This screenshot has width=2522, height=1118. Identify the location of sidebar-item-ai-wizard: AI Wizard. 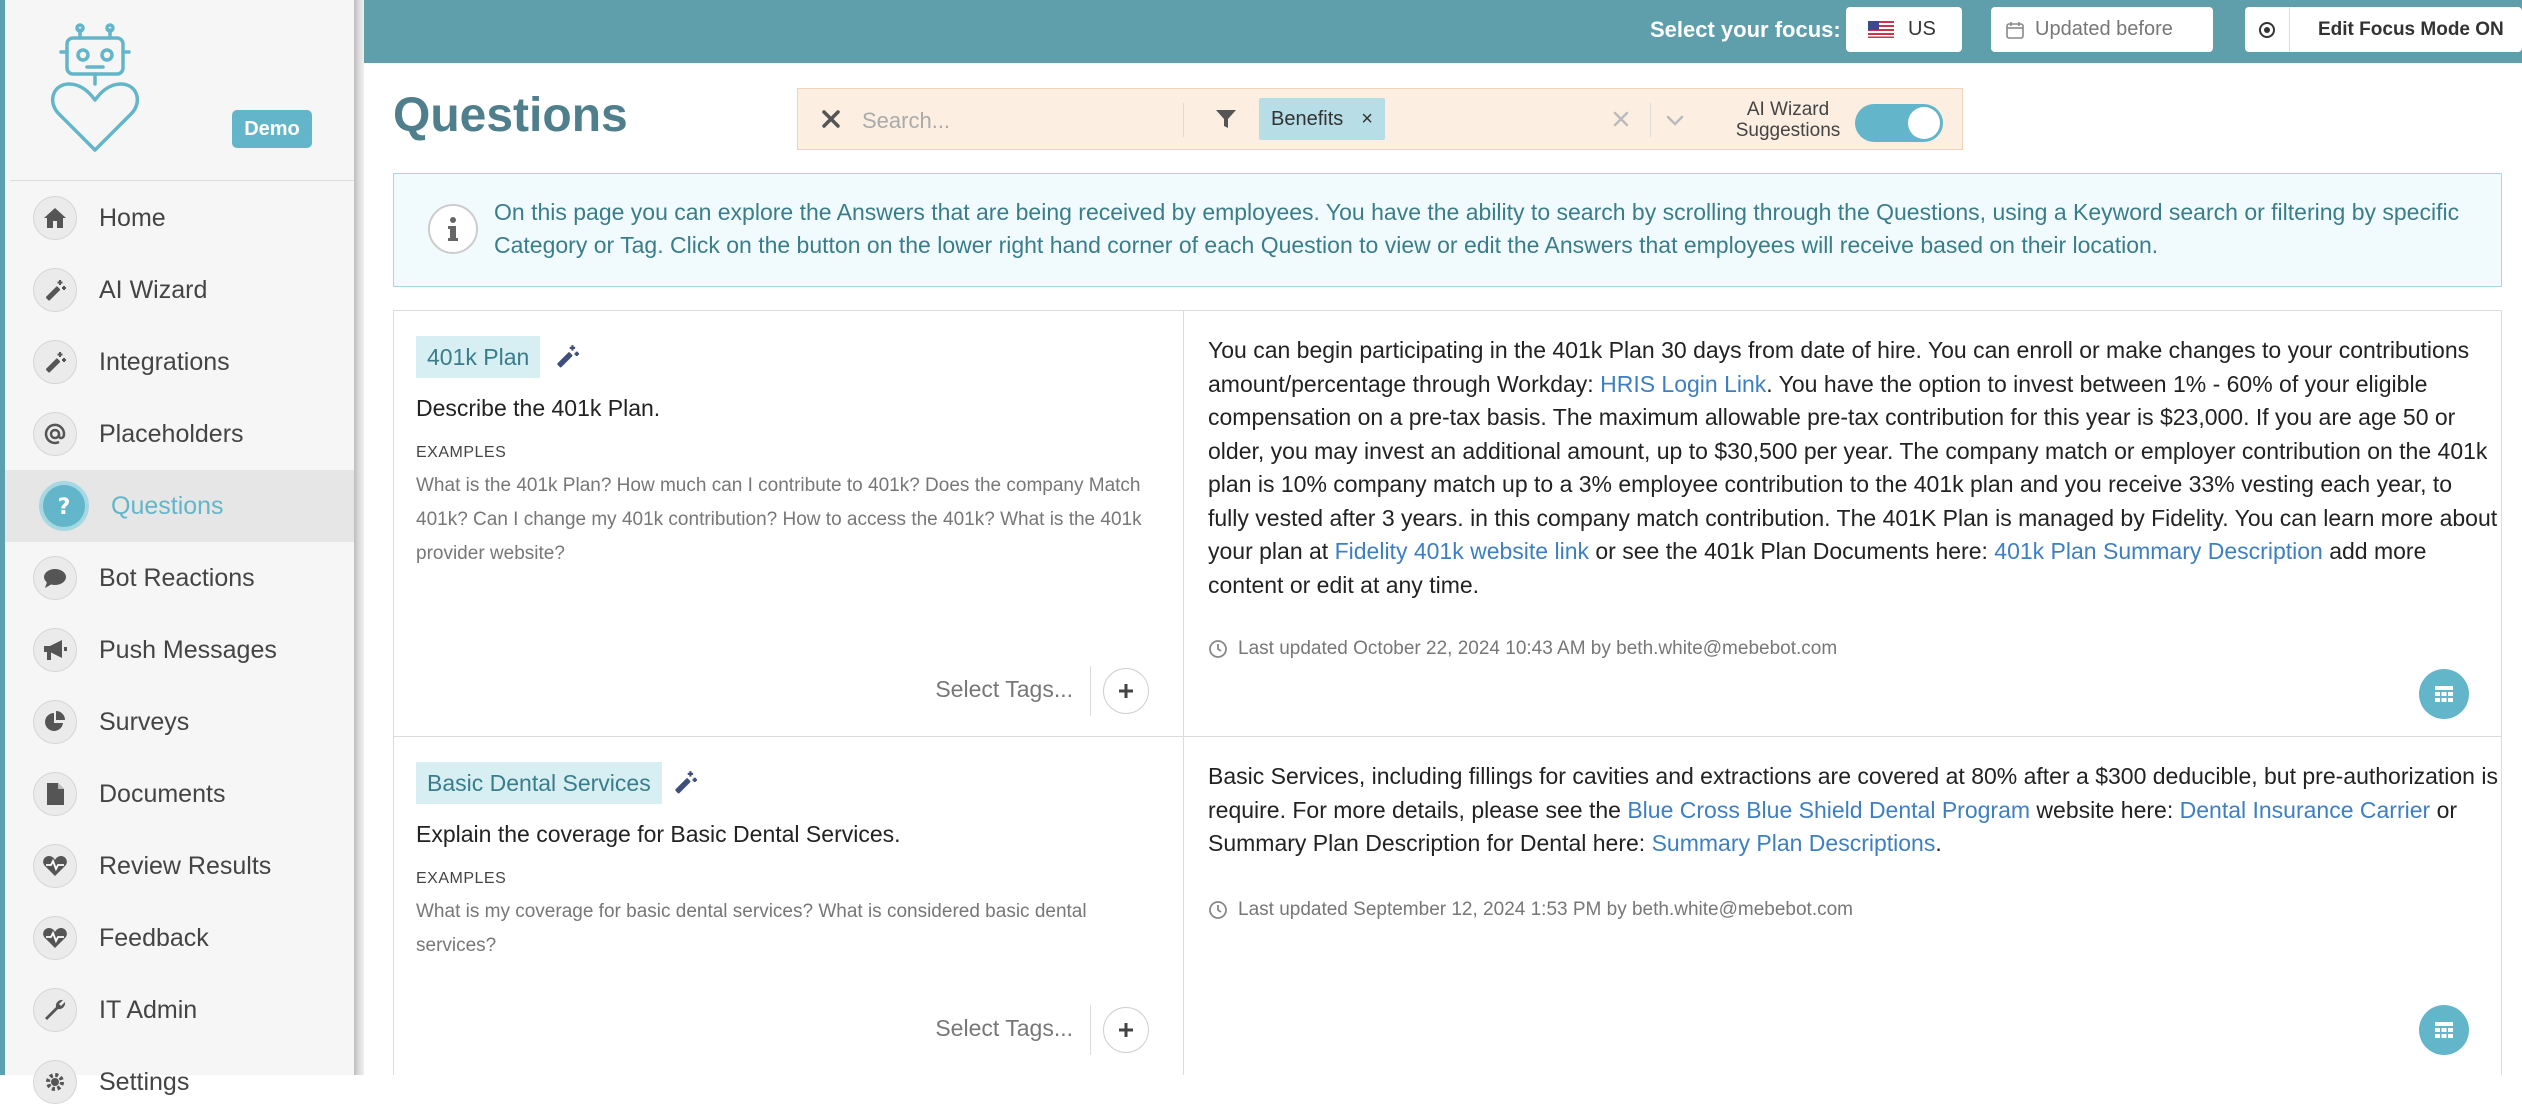
(179, 290).